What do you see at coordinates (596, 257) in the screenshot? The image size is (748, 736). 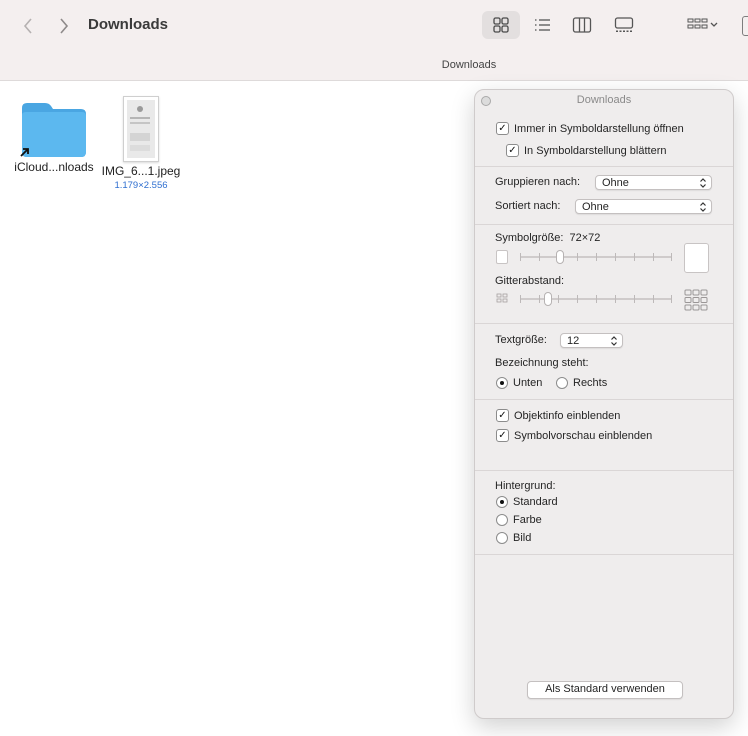 I see `icon-size-slider` at bounding box center [596, 257].